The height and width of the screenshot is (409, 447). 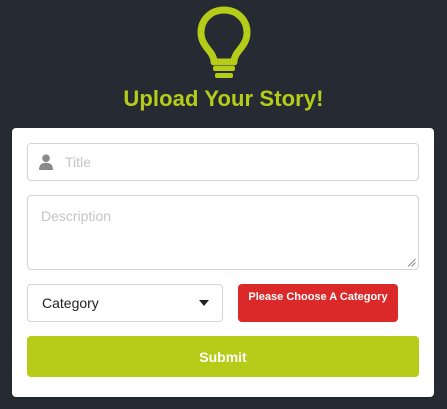 What do you see at coordinates (125, 303) in the screenshot?
I see `category-select: Category` at bounding box center [125, 303].